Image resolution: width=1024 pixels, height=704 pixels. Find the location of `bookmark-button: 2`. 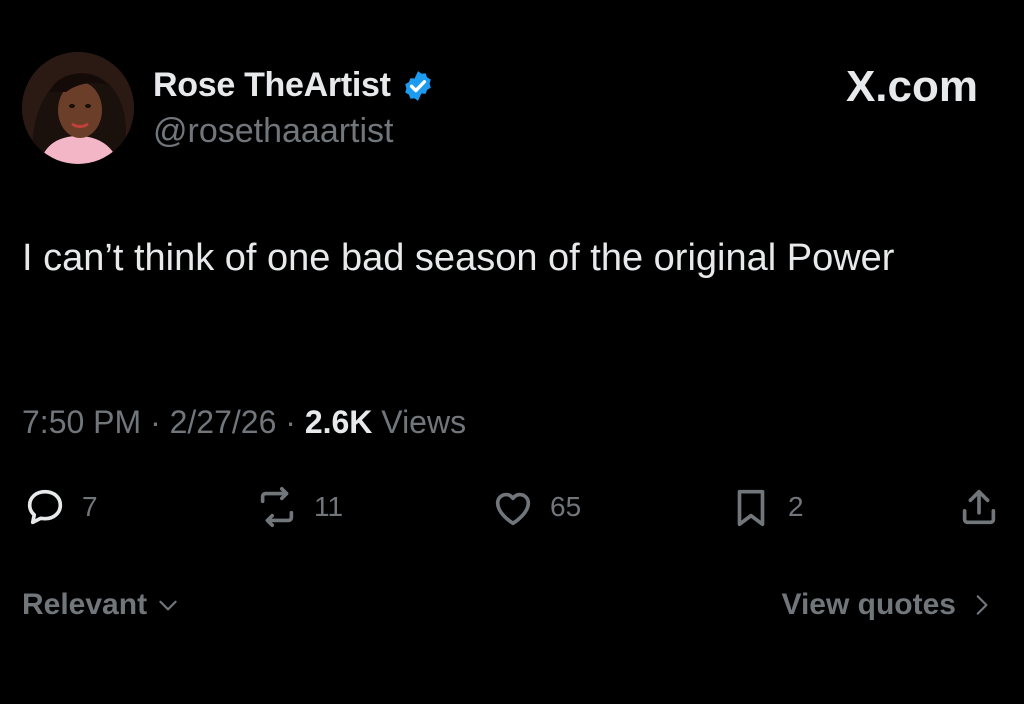

bookmark-button: 2 is located at coordinates (766, 507).